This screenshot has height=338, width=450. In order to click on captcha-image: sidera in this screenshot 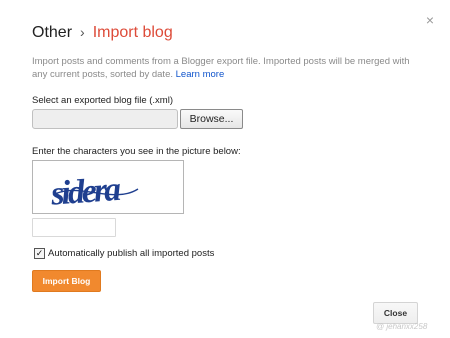, I will do `click(108, 187)`.